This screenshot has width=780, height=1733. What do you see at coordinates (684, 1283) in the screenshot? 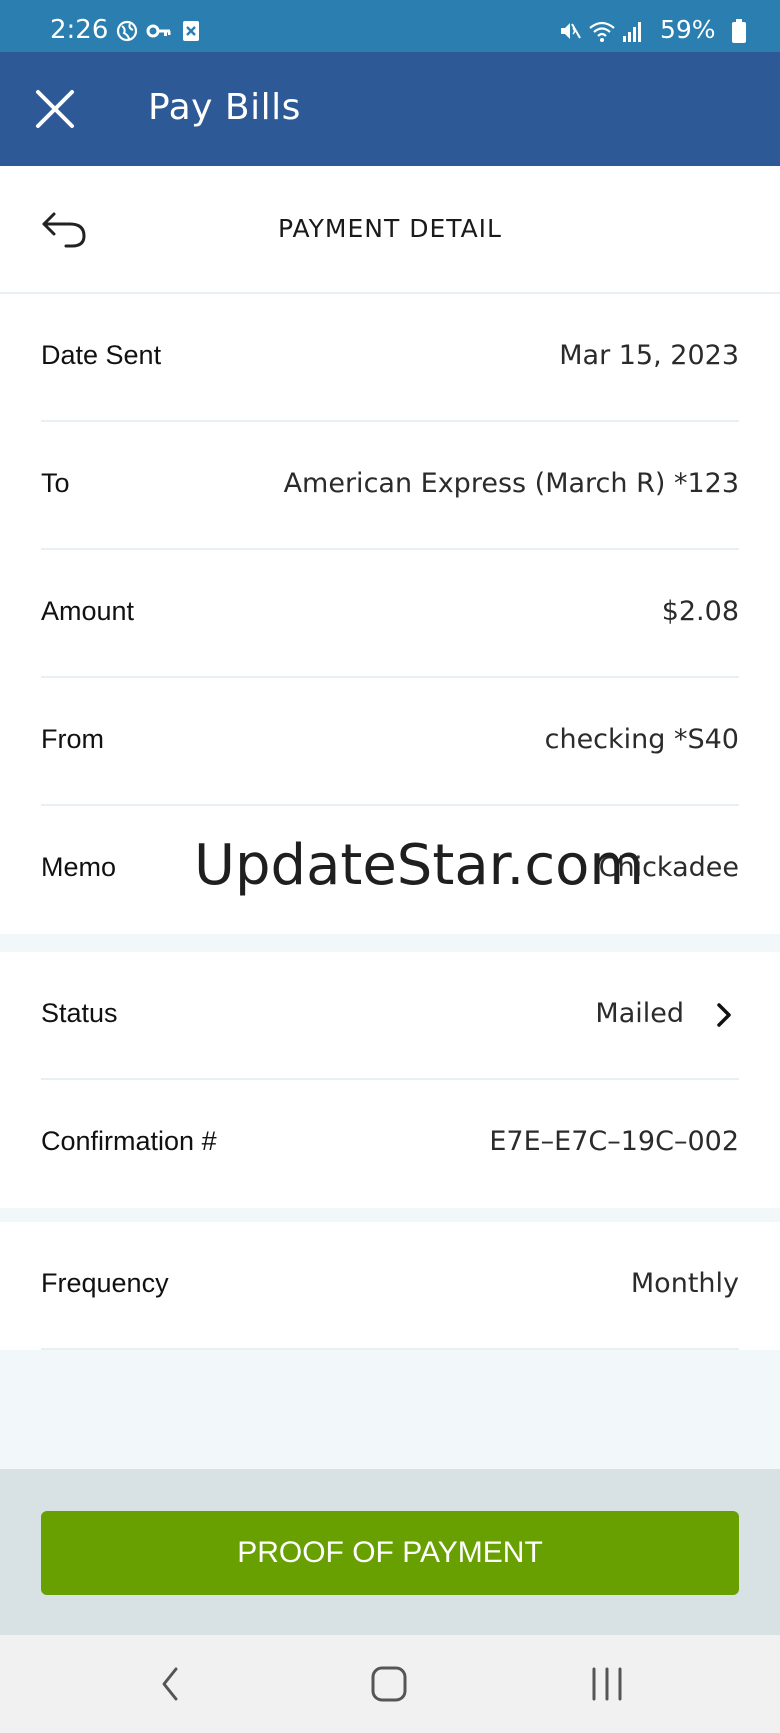
I see `row-value: Monthly` at bounding box center [684, 1283].